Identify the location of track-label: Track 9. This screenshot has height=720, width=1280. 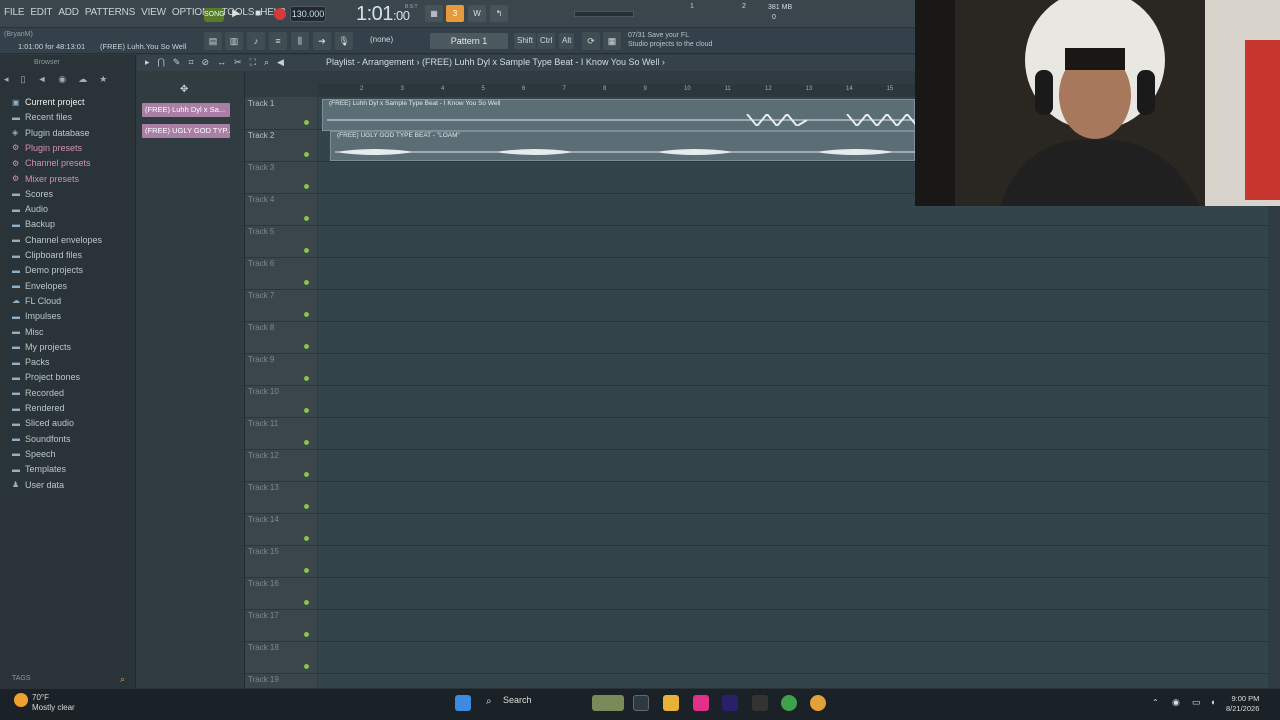
(261, 359).